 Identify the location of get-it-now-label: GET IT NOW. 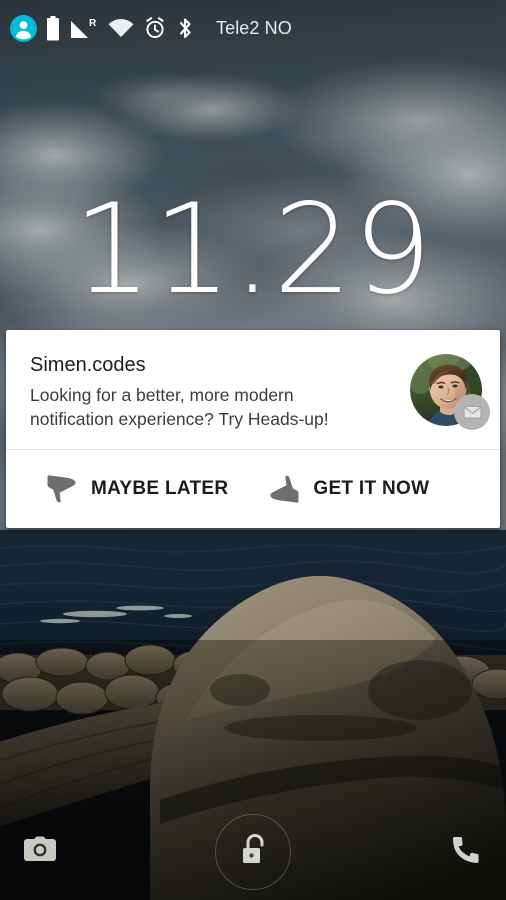
(371, 488).